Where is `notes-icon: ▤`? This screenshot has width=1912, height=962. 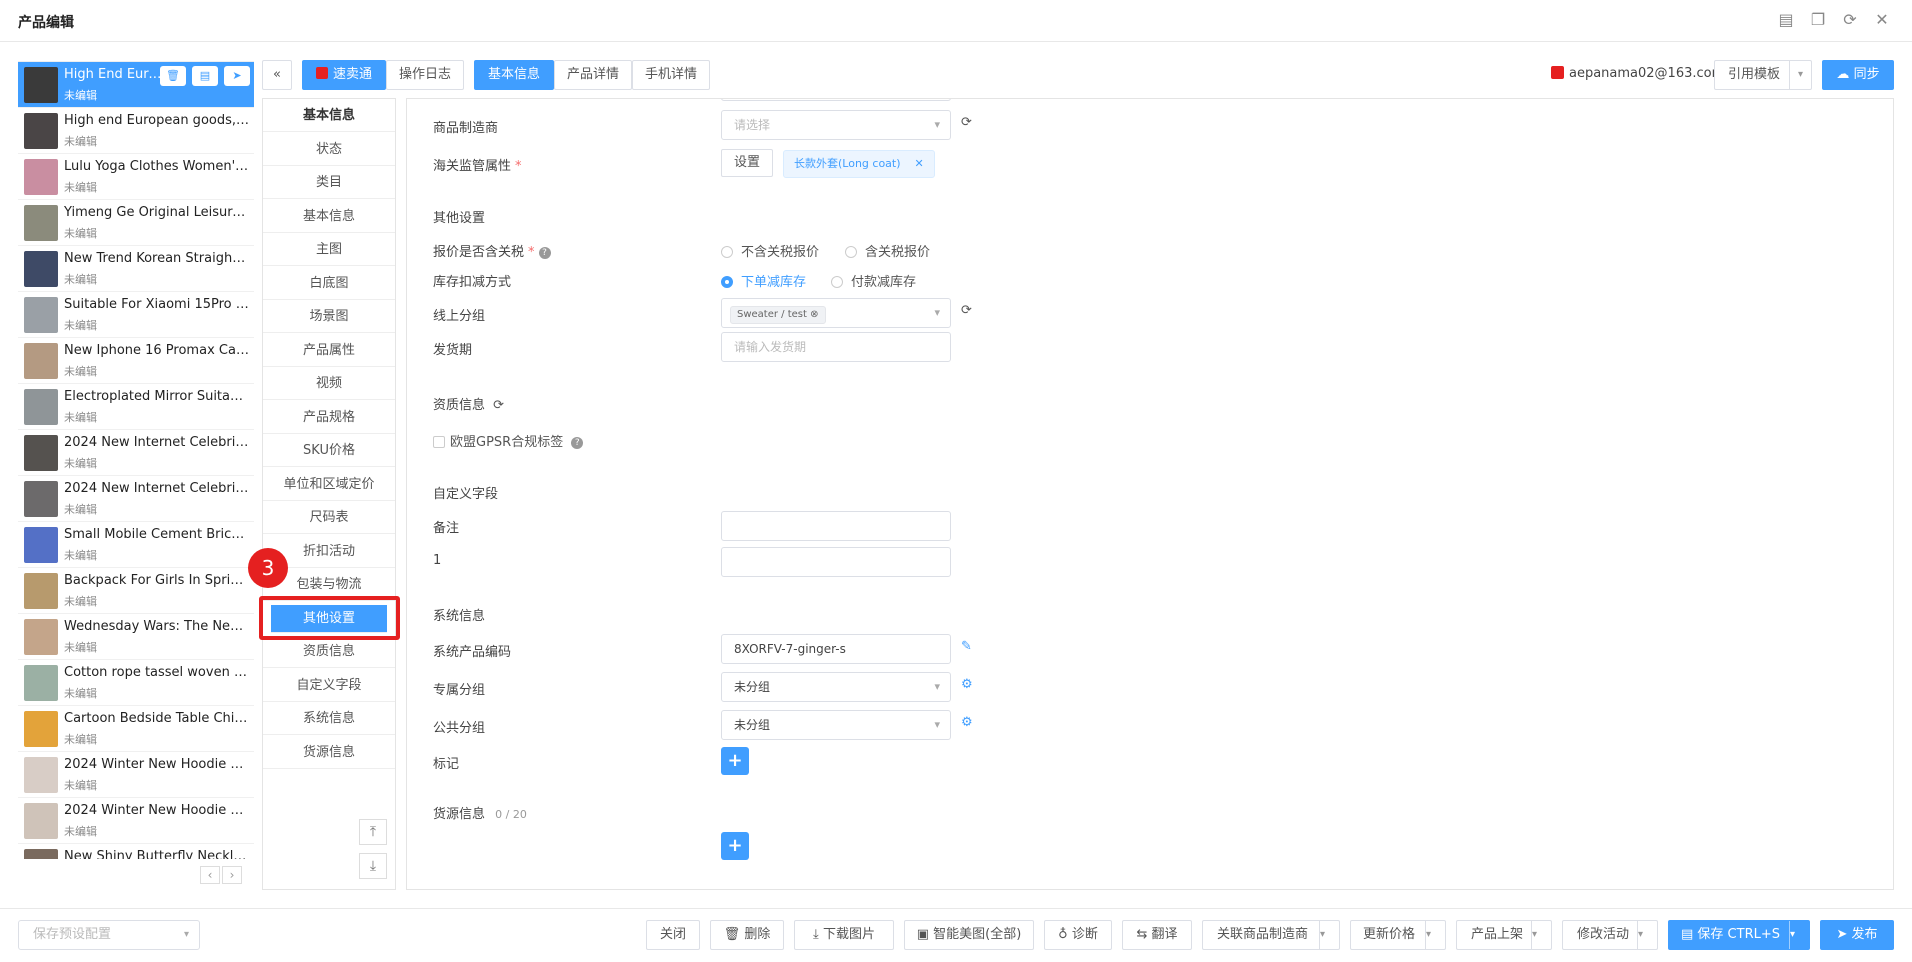 notes-icon: ▤ is located at coordinates (1786, 20).